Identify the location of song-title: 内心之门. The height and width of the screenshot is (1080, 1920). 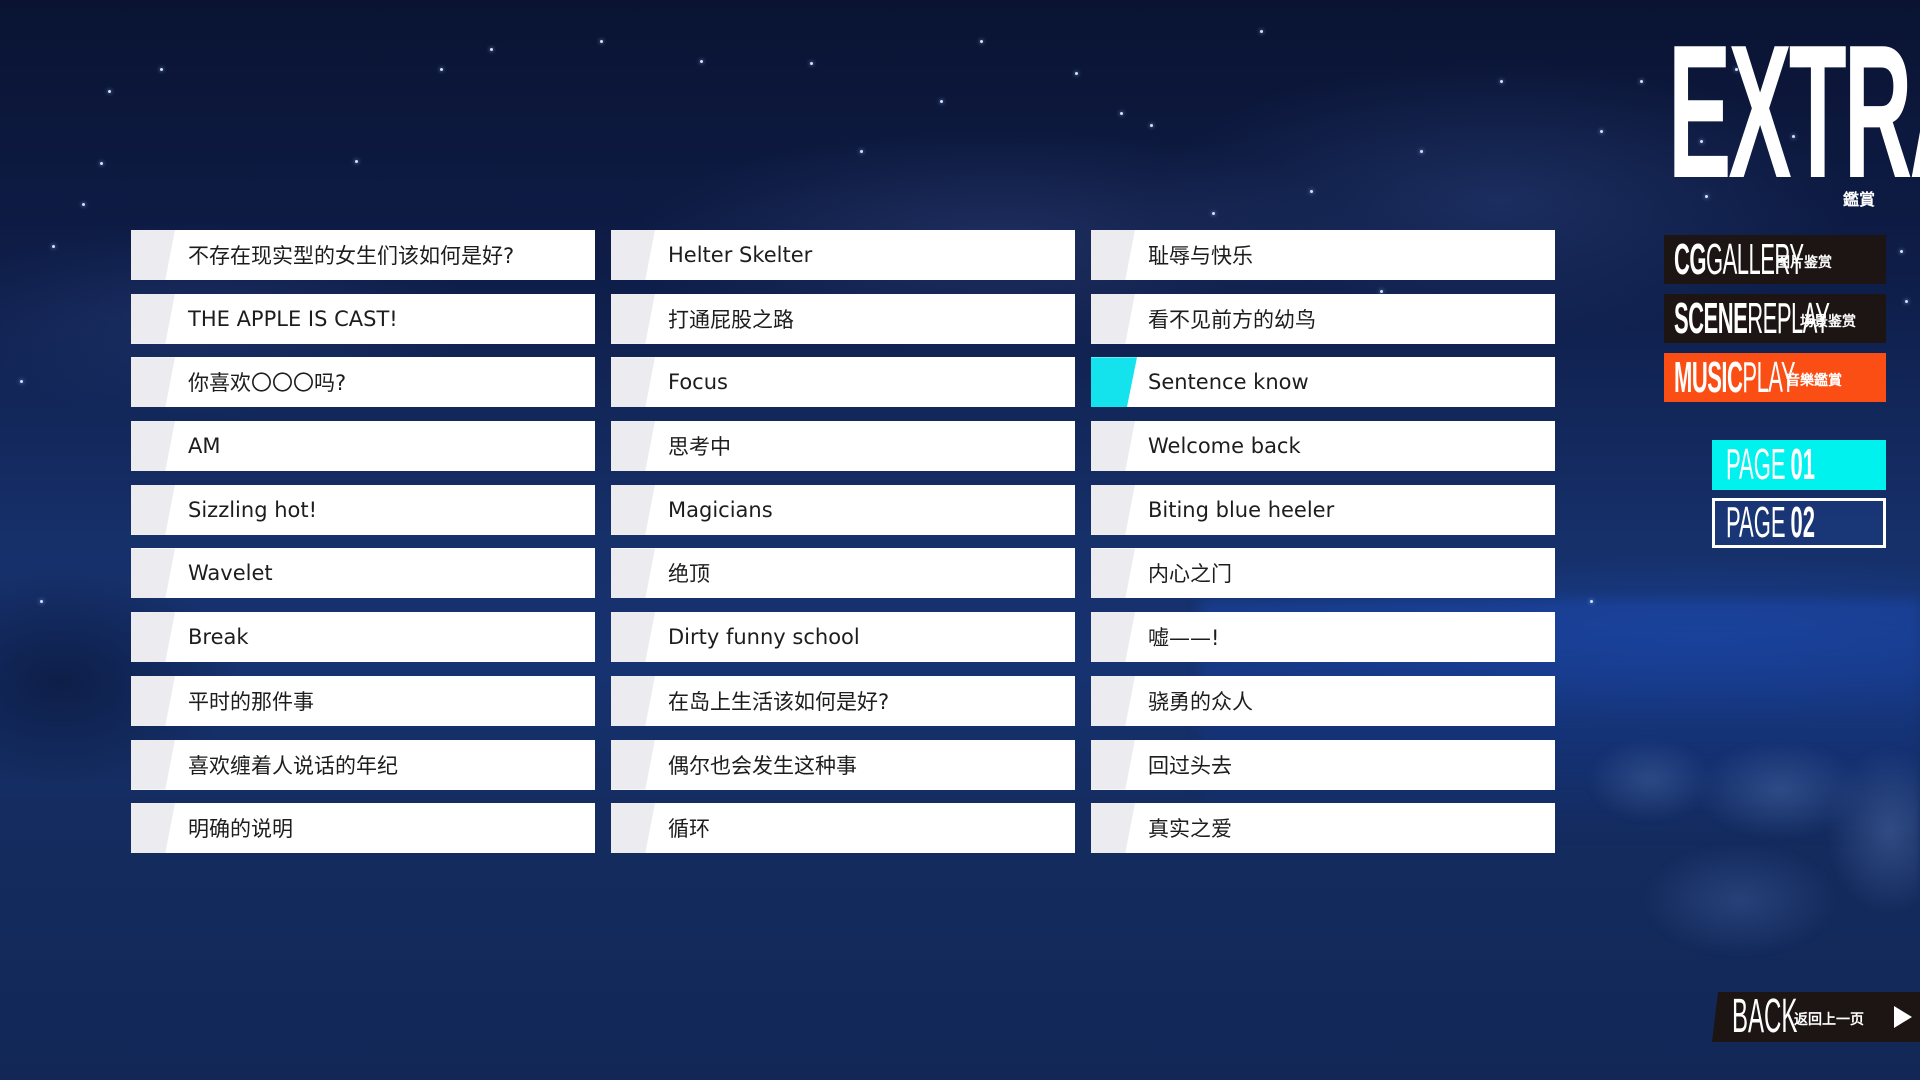
(1190, 574).